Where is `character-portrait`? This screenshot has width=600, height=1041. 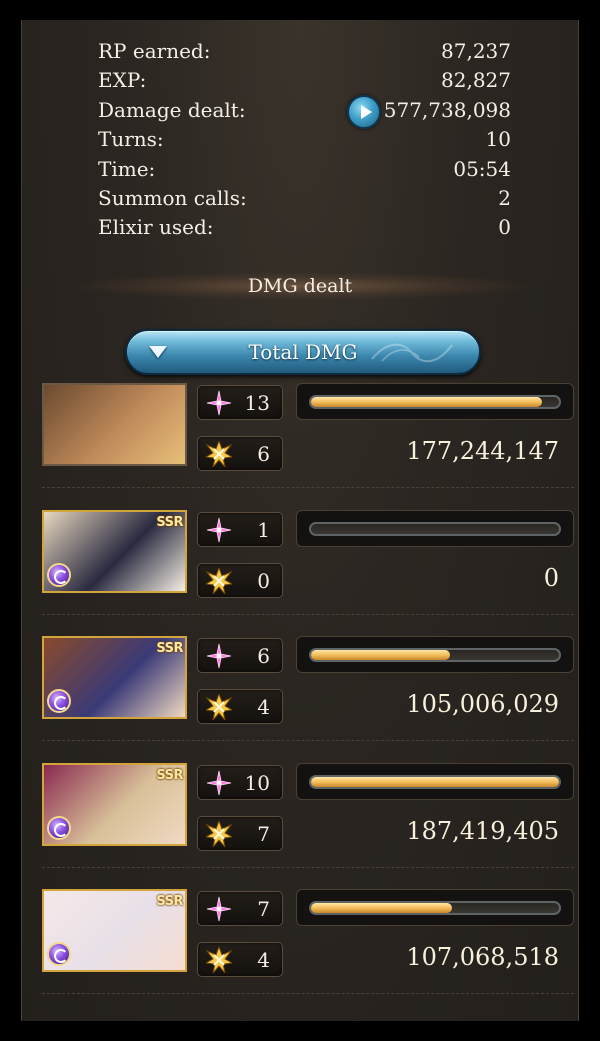 character-portrait is located at coordinates (114, 424).